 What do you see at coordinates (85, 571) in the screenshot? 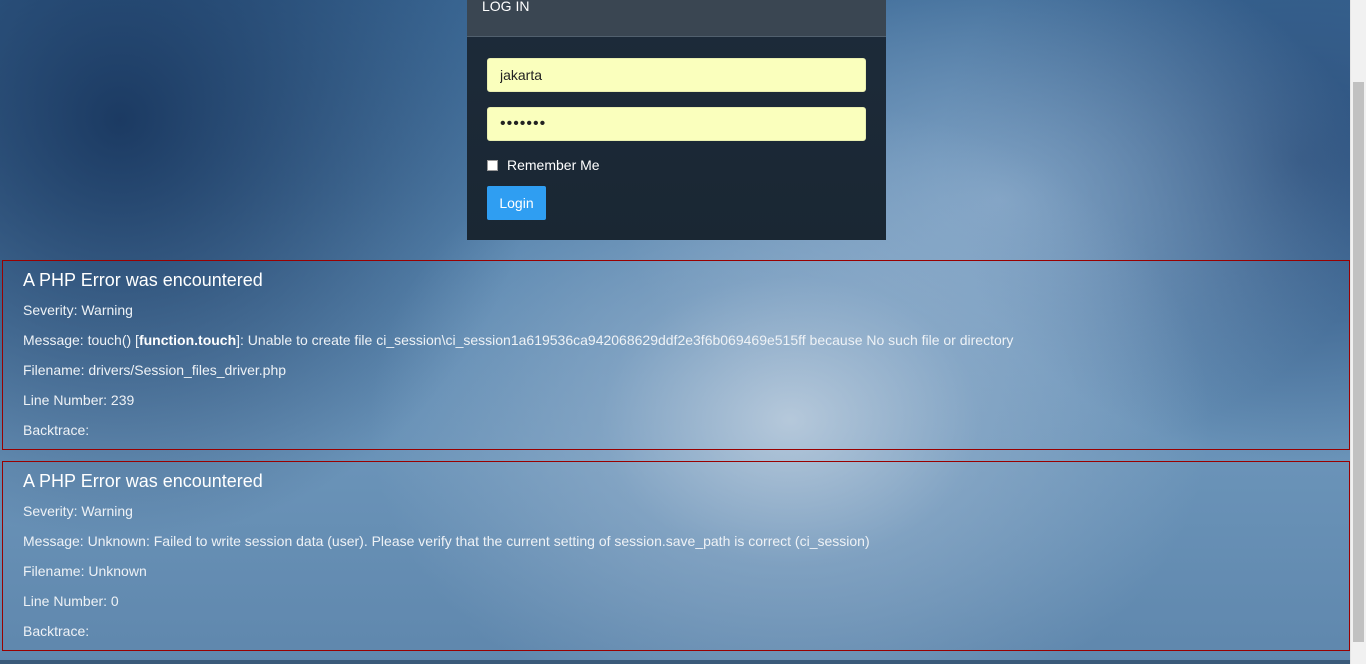
I see `error-filename: Filename: Unknown` at bounding box center [85, 571].